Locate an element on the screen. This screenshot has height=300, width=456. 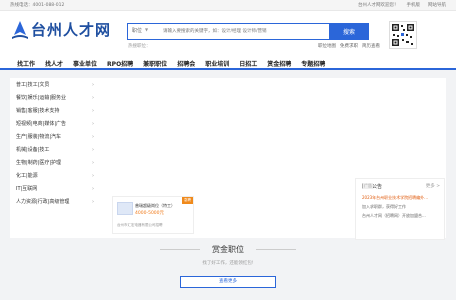
job-card: 急聘 普瑞超级岗位（特工） 4000-5000元 台州市汇宏电器有限公司招聘 is located at coordinates (153, 215).